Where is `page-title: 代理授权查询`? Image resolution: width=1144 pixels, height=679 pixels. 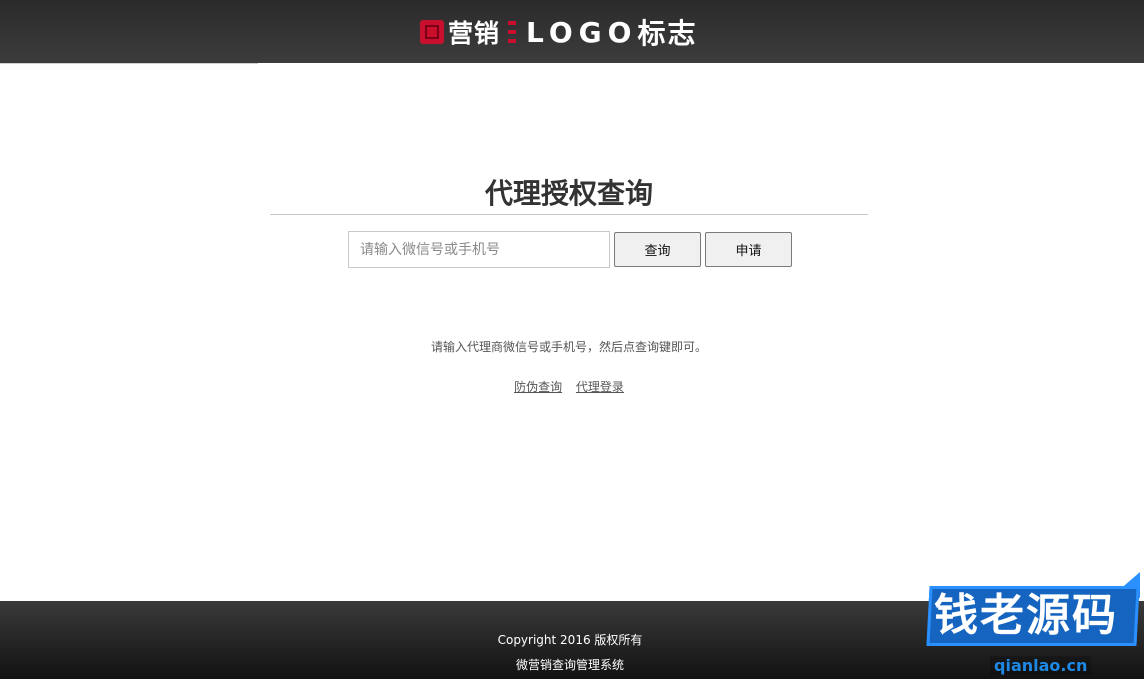 page-title: 代理授权查询 is located at coordinates (568, 193).